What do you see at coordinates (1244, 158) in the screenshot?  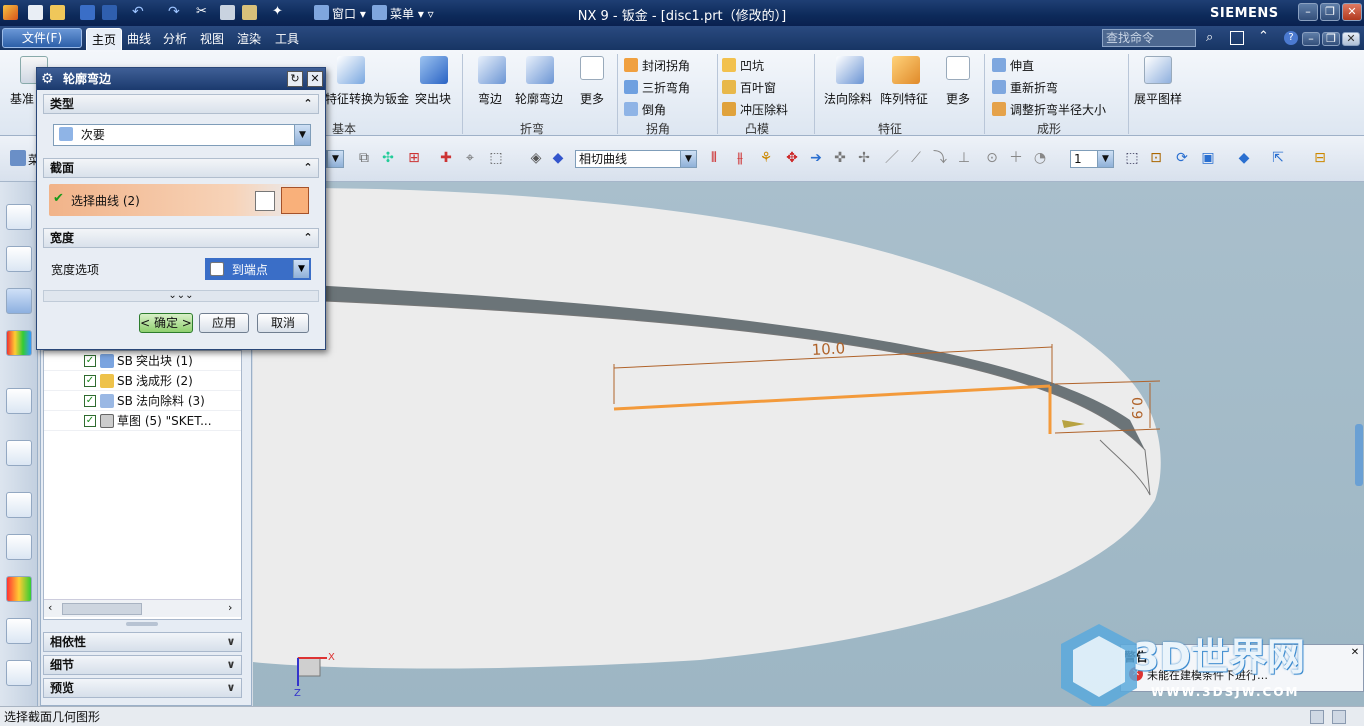 I see `render-style-icon: ◆` at bounding box center [1244, 158].